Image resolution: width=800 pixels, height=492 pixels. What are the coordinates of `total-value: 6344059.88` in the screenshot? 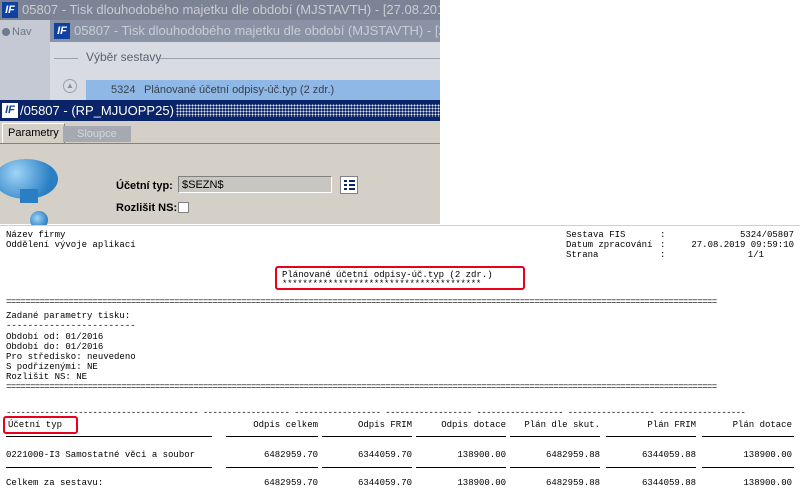 It's located at (668, 483).